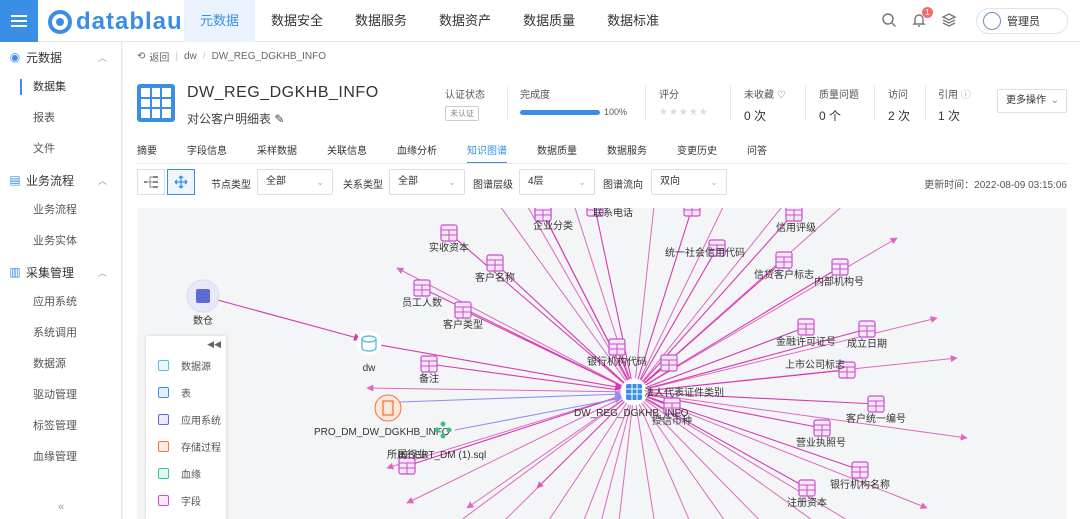 This screenshot has height=519, width=1080. Describe the element at coordinates (186, 365) in the screenshot. I see `legend-item-0: 数据源` at that location.